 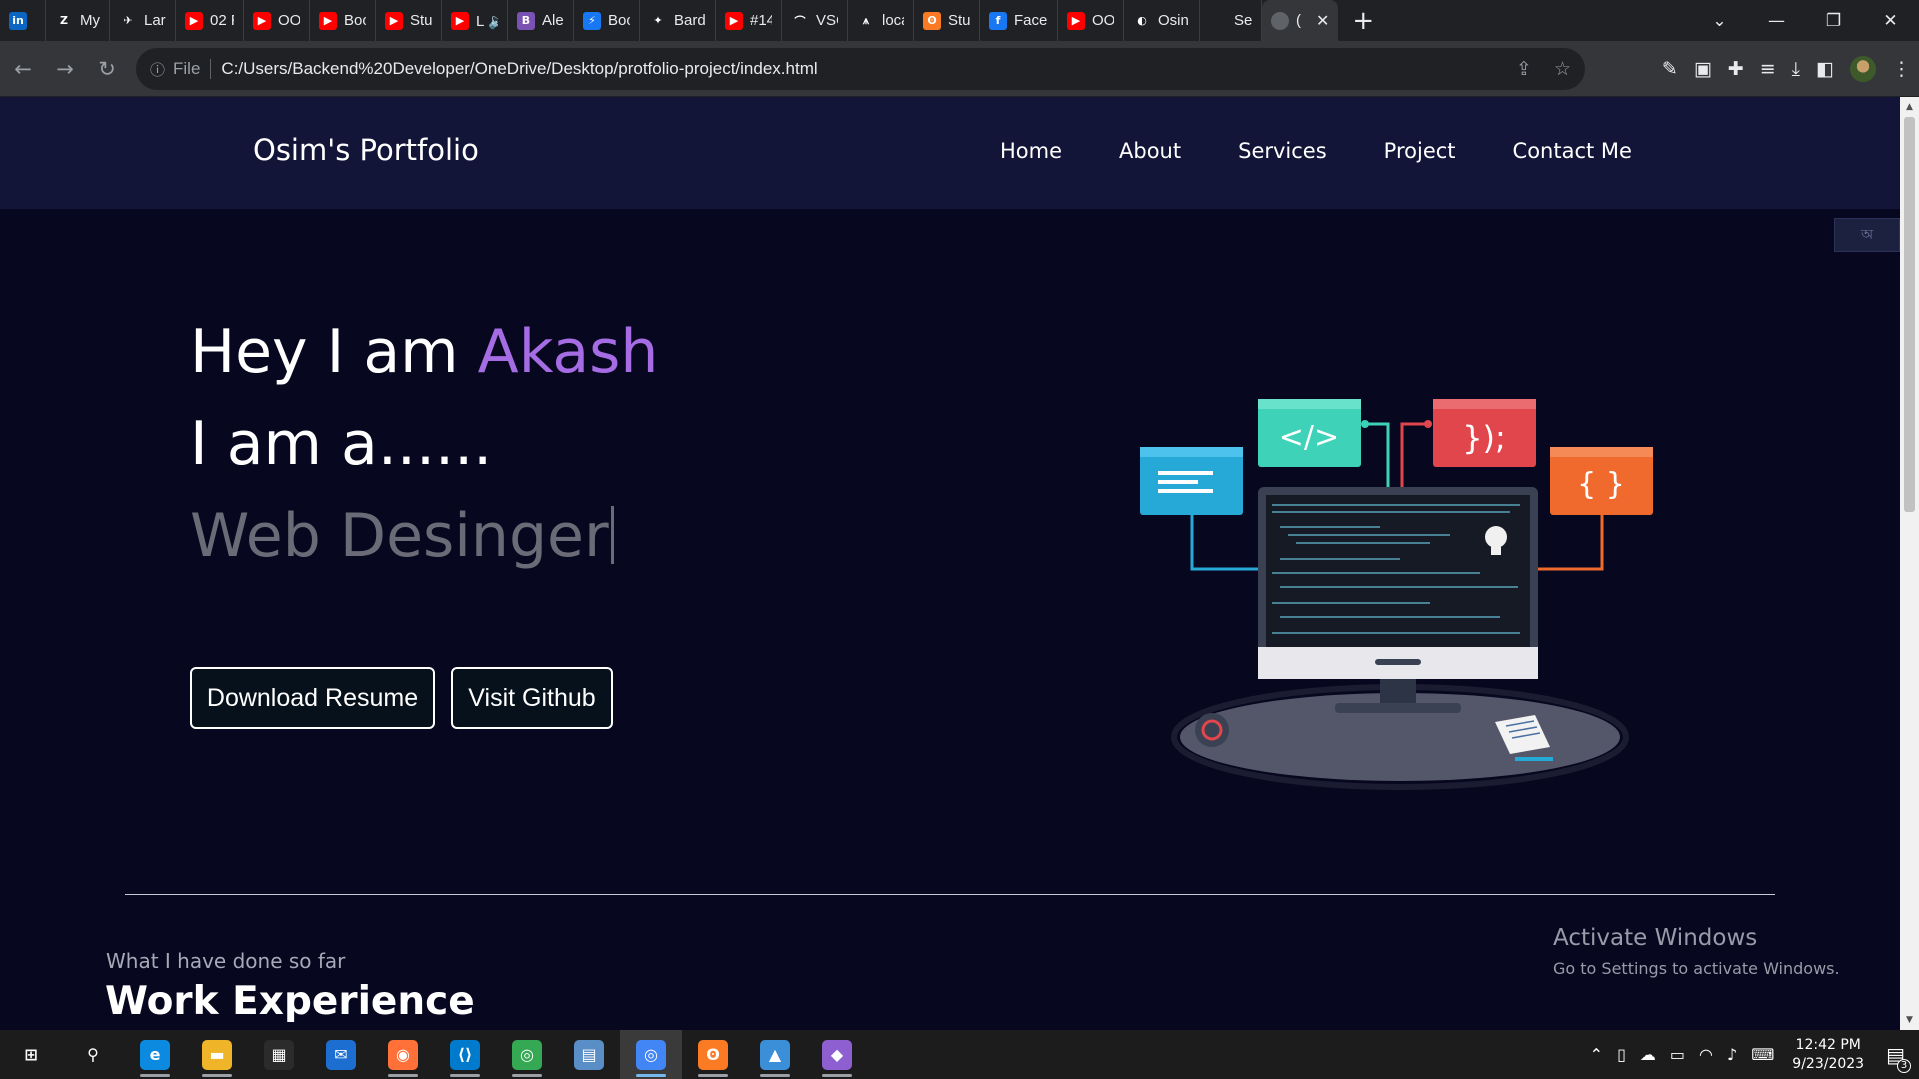 I want to click on vscode-icon: ⌒, so click(x=800, y=20).